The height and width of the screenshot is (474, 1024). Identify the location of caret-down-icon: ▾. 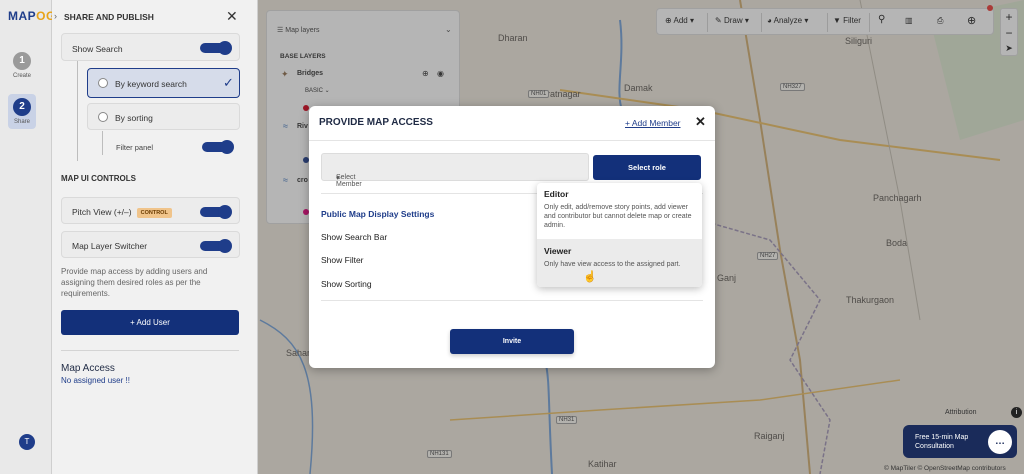
(338, 178).